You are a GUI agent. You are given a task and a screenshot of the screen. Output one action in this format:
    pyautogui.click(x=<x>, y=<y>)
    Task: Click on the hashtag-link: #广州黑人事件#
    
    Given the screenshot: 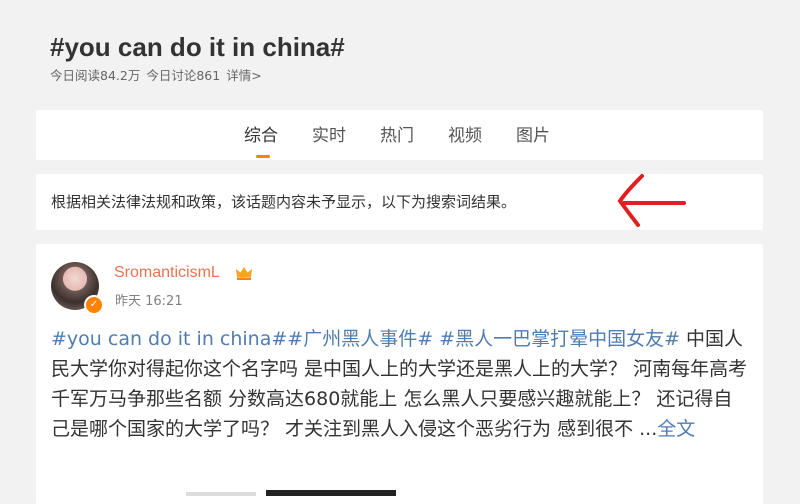 What is the action you would take?
    pyautogui.click(x=360, y=339)
    